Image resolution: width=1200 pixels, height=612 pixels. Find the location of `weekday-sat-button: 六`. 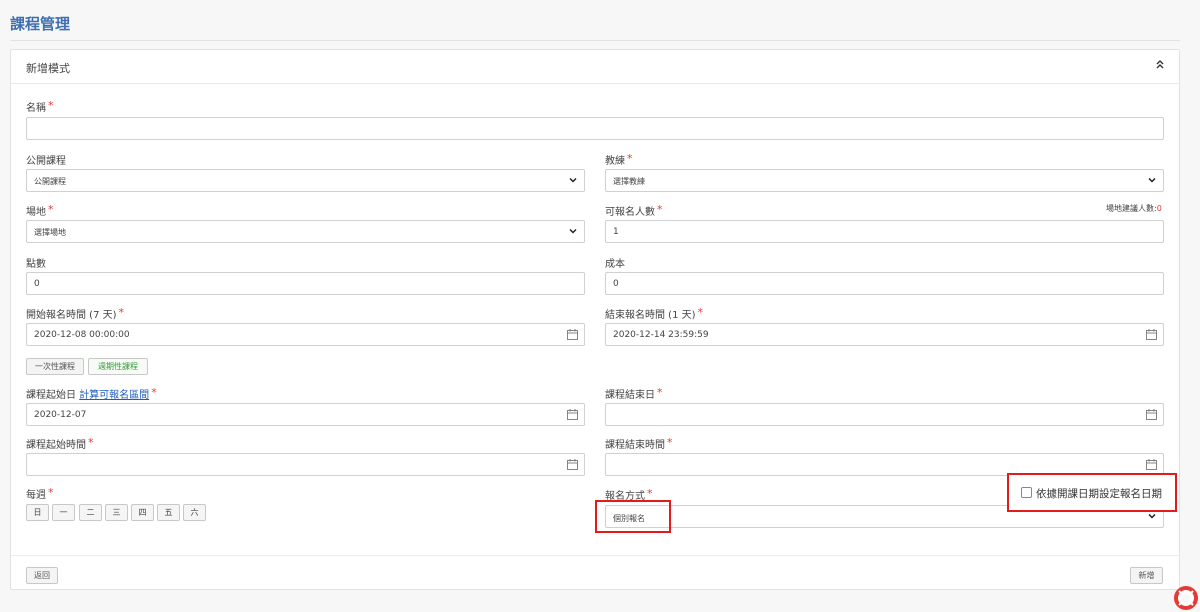

weekday-sat-button: 六 is located at coordinates (194, 512).